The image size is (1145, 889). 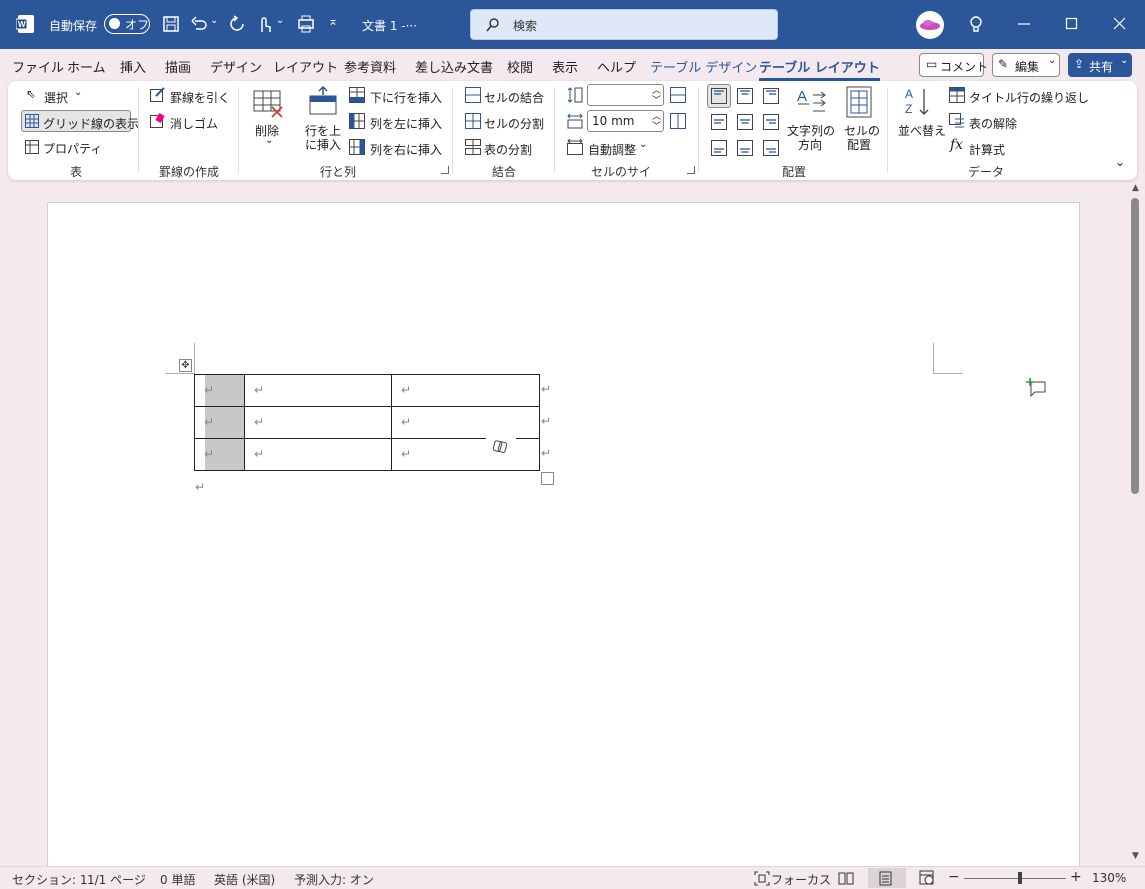 I want to click on tab-table-layout: テーブル レイアウト, so click(x=819, y=69).